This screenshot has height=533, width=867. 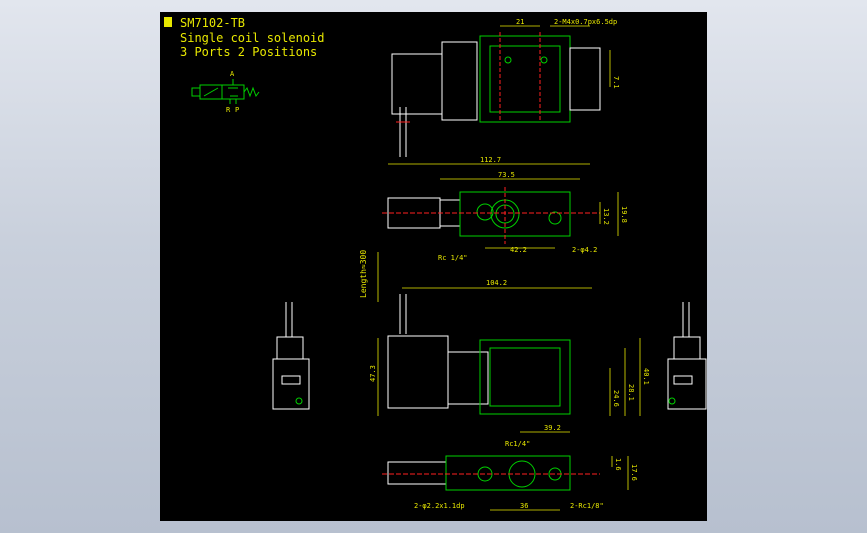 What do you see at coordinates (585, 22) in the screenshot?
I see `dim-top-thread: 2-M4x0.7px6.5dp` at bounding box center [585, 22].